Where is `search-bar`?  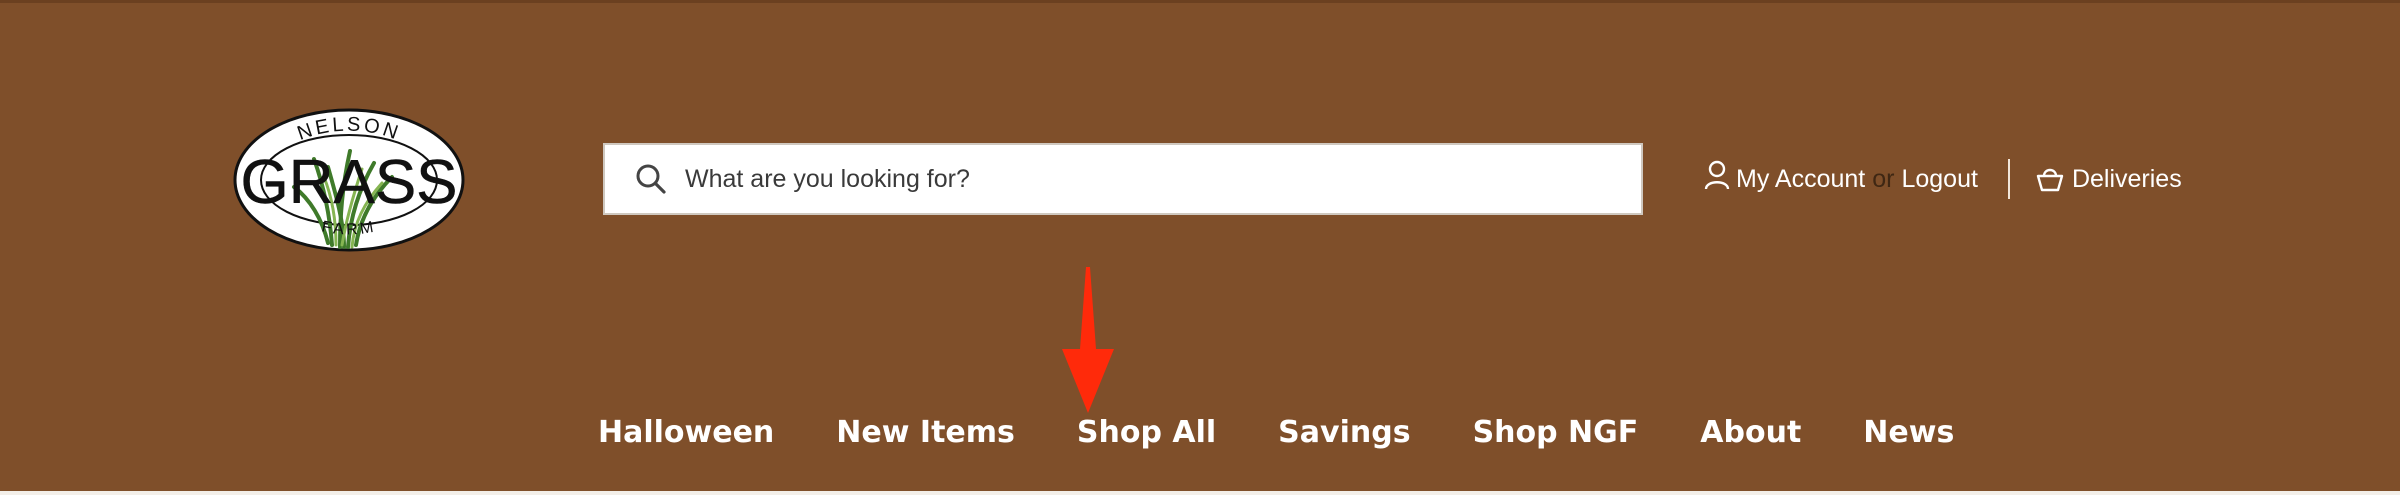
search-bar is located at coordinates (1123, 179).